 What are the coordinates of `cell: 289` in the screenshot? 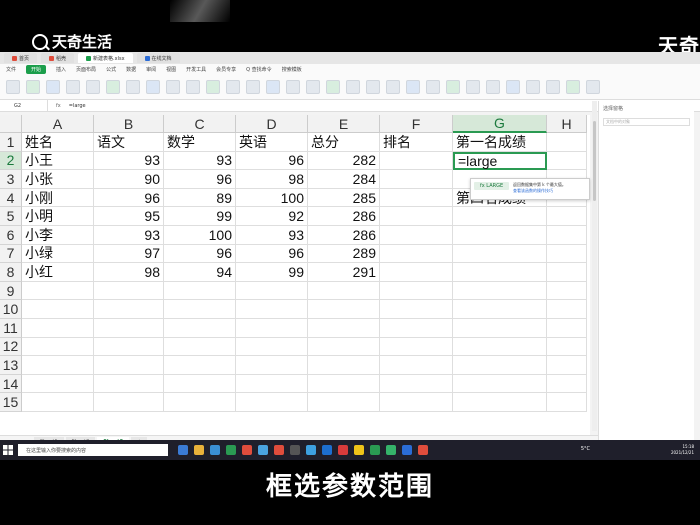 It's located at (344, 254).